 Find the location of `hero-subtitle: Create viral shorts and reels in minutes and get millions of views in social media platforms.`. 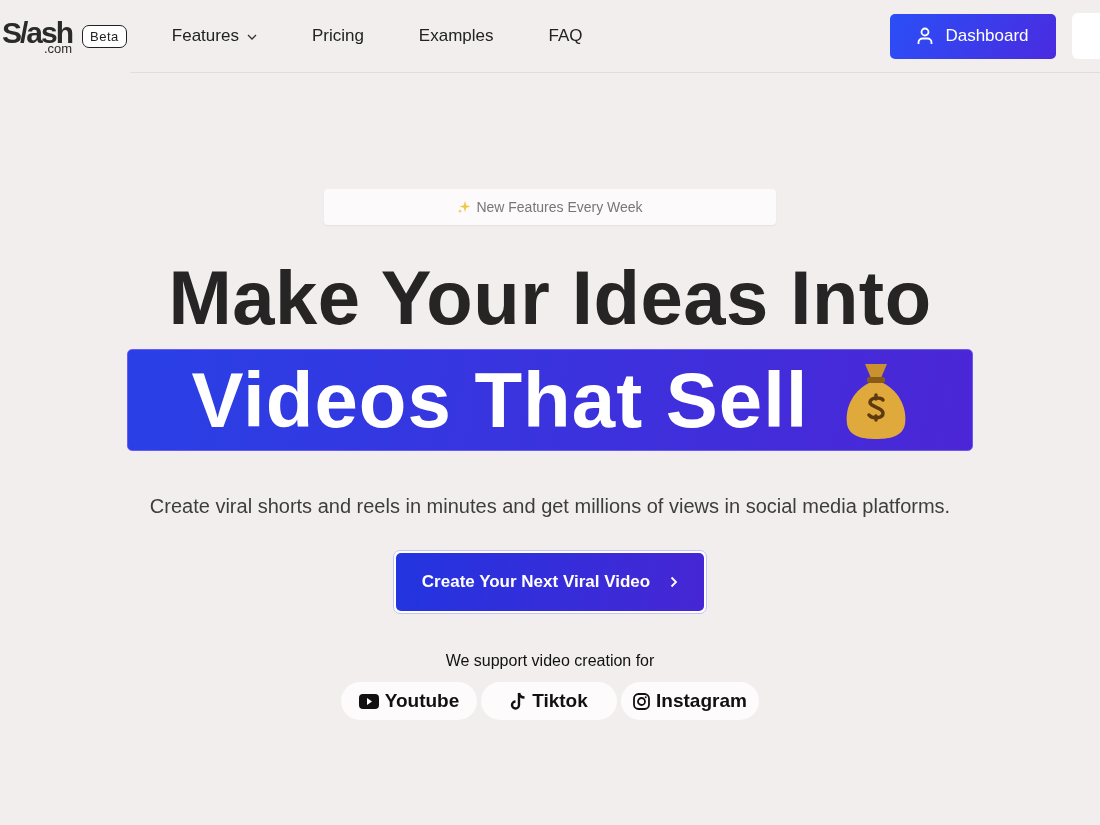

hero-subtitle: Create viral shorts and reels in minutes and get millions of views in social media platforms. is located at coordinates (550, 506).